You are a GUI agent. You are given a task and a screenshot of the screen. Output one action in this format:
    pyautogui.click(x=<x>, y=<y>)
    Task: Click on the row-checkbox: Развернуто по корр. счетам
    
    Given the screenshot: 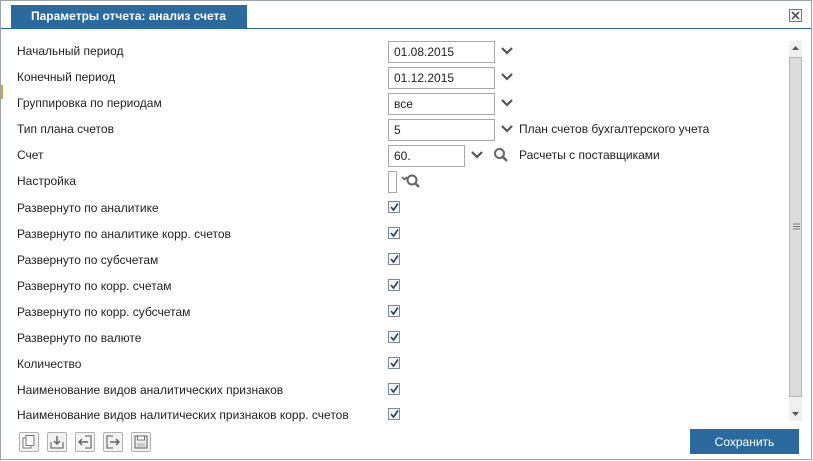 What is the action you would take?
    pyautogui.click(x=402, y=286)
    